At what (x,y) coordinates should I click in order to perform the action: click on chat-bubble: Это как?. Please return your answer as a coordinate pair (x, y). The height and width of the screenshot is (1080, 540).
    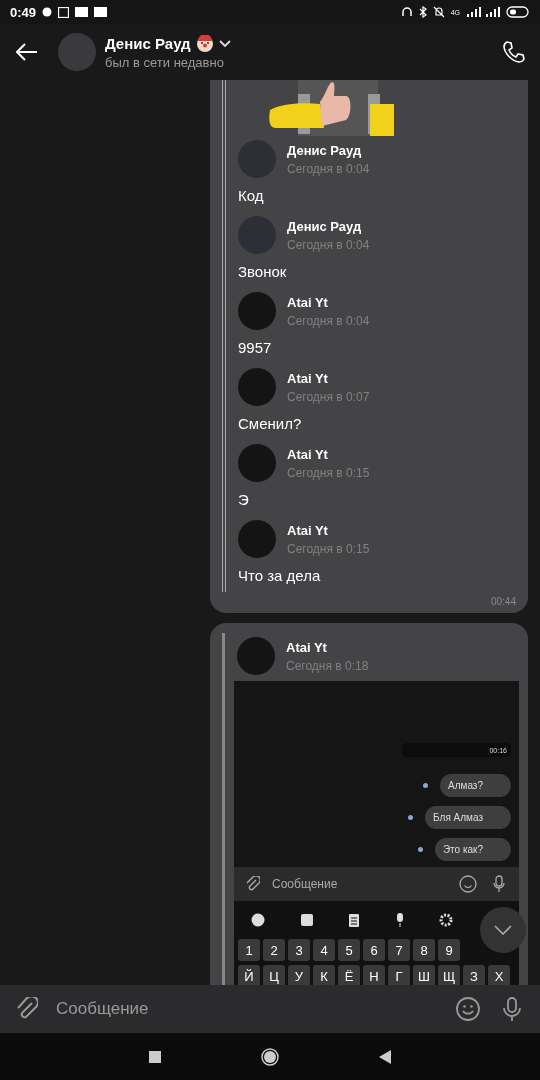
    Looking at the image, I should click on (472, 849).